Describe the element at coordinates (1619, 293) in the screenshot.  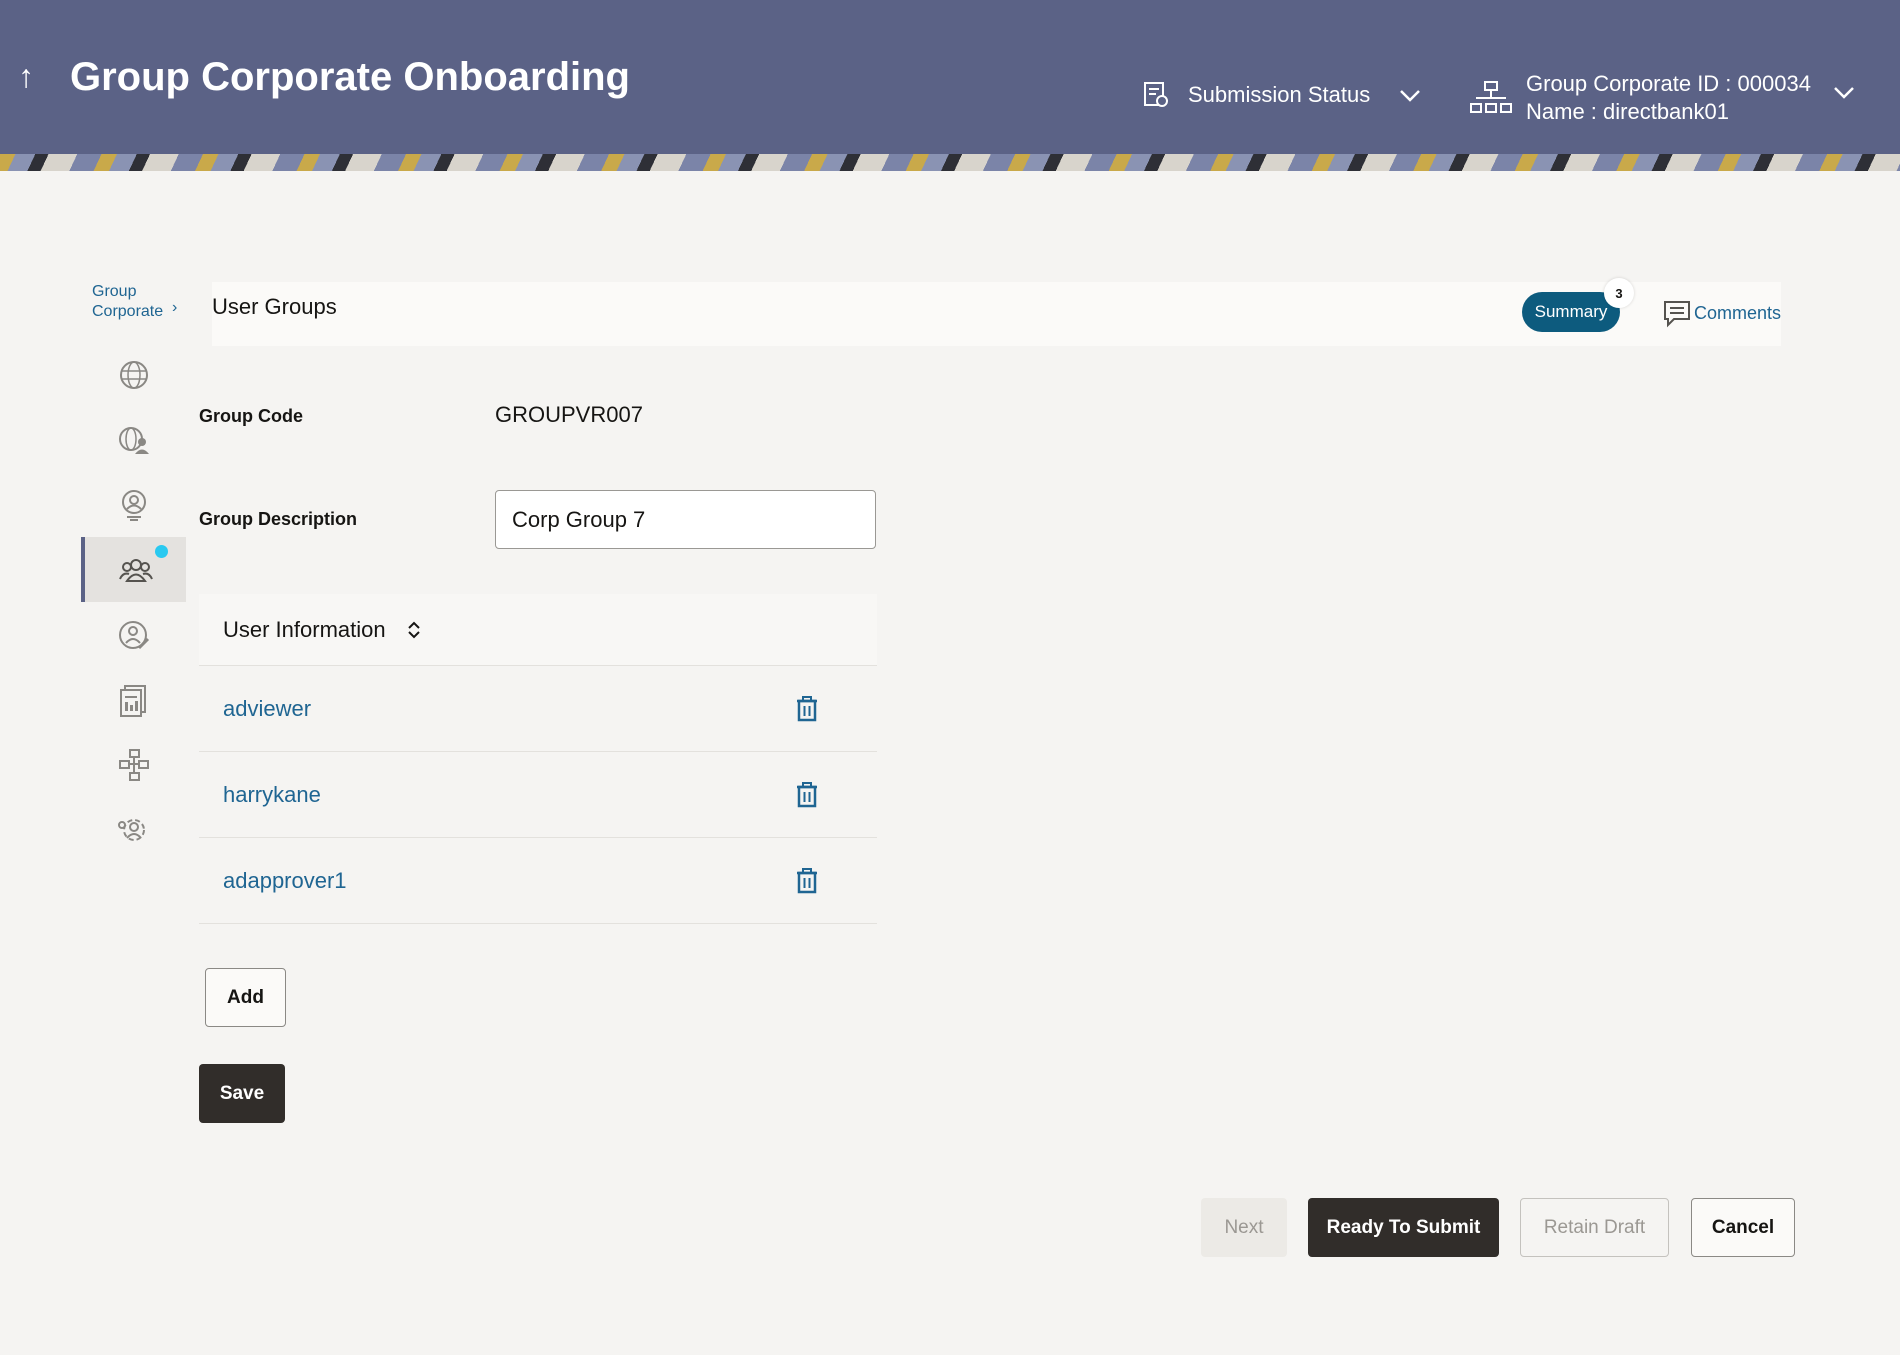
I see `summary-count-badge: 3` at that location.